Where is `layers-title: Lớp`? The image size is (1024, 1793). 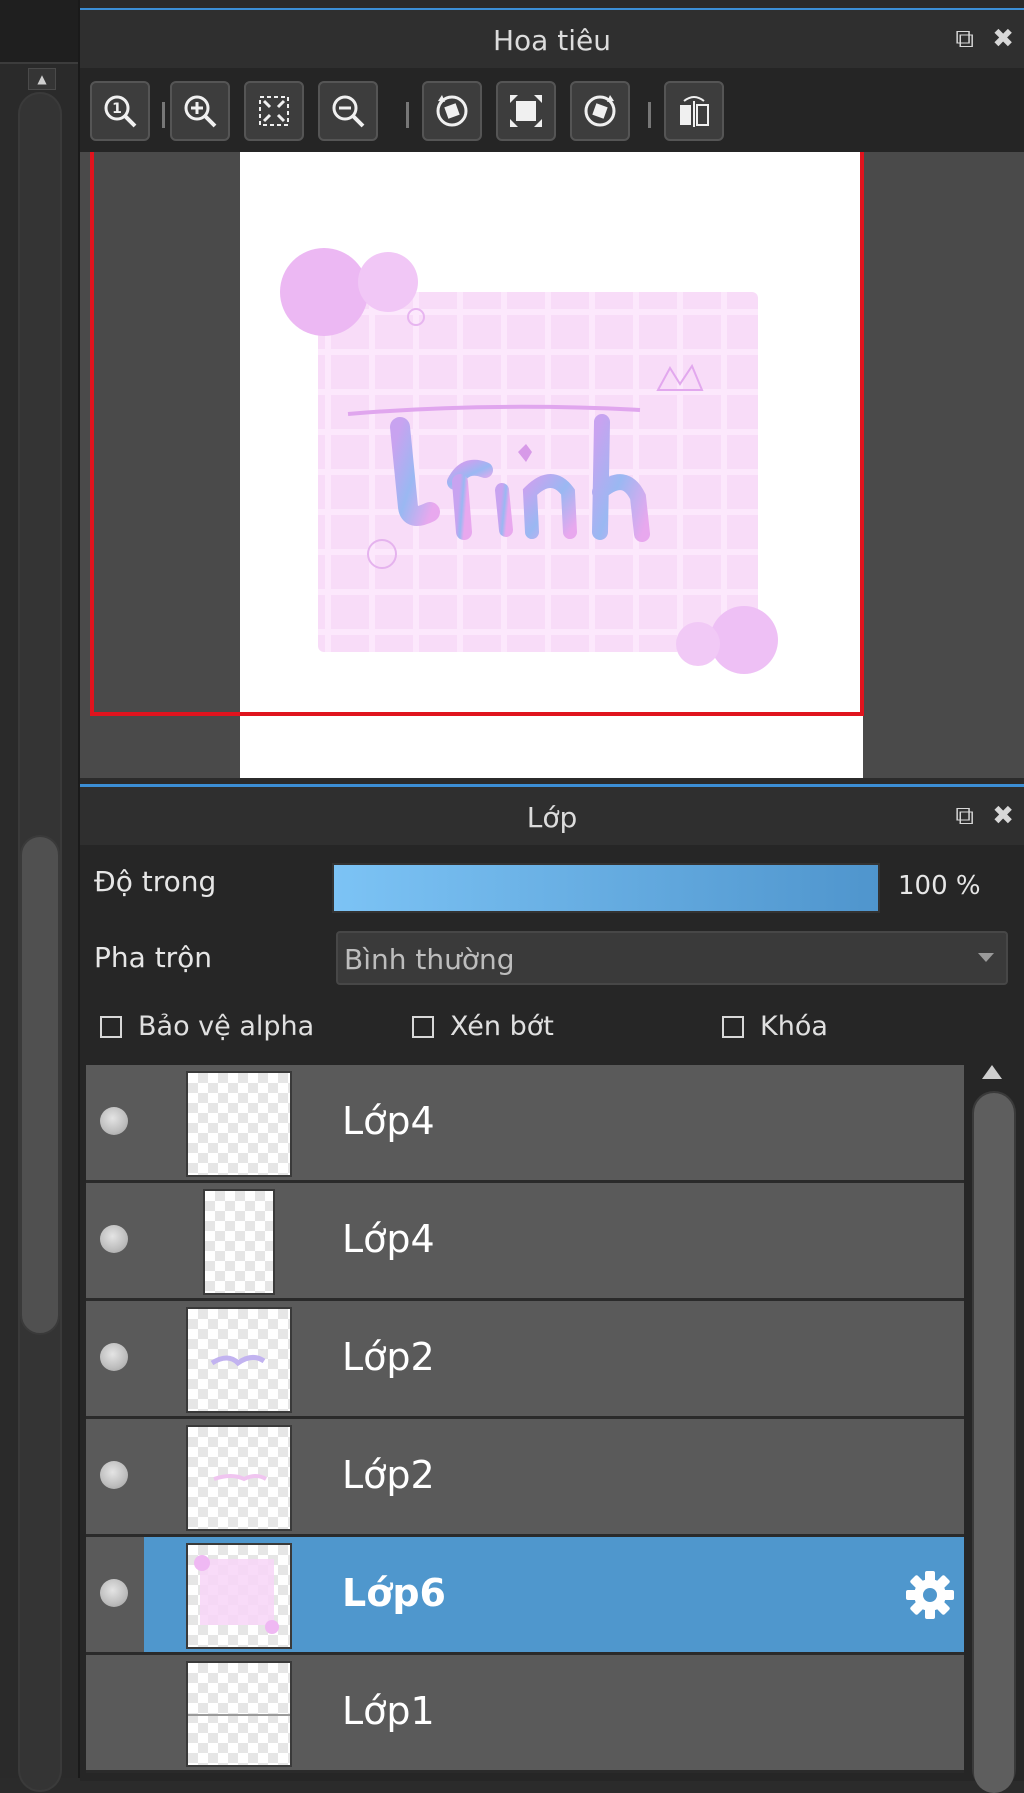
layers-title: Lớp is located at coordinates (552, 817).